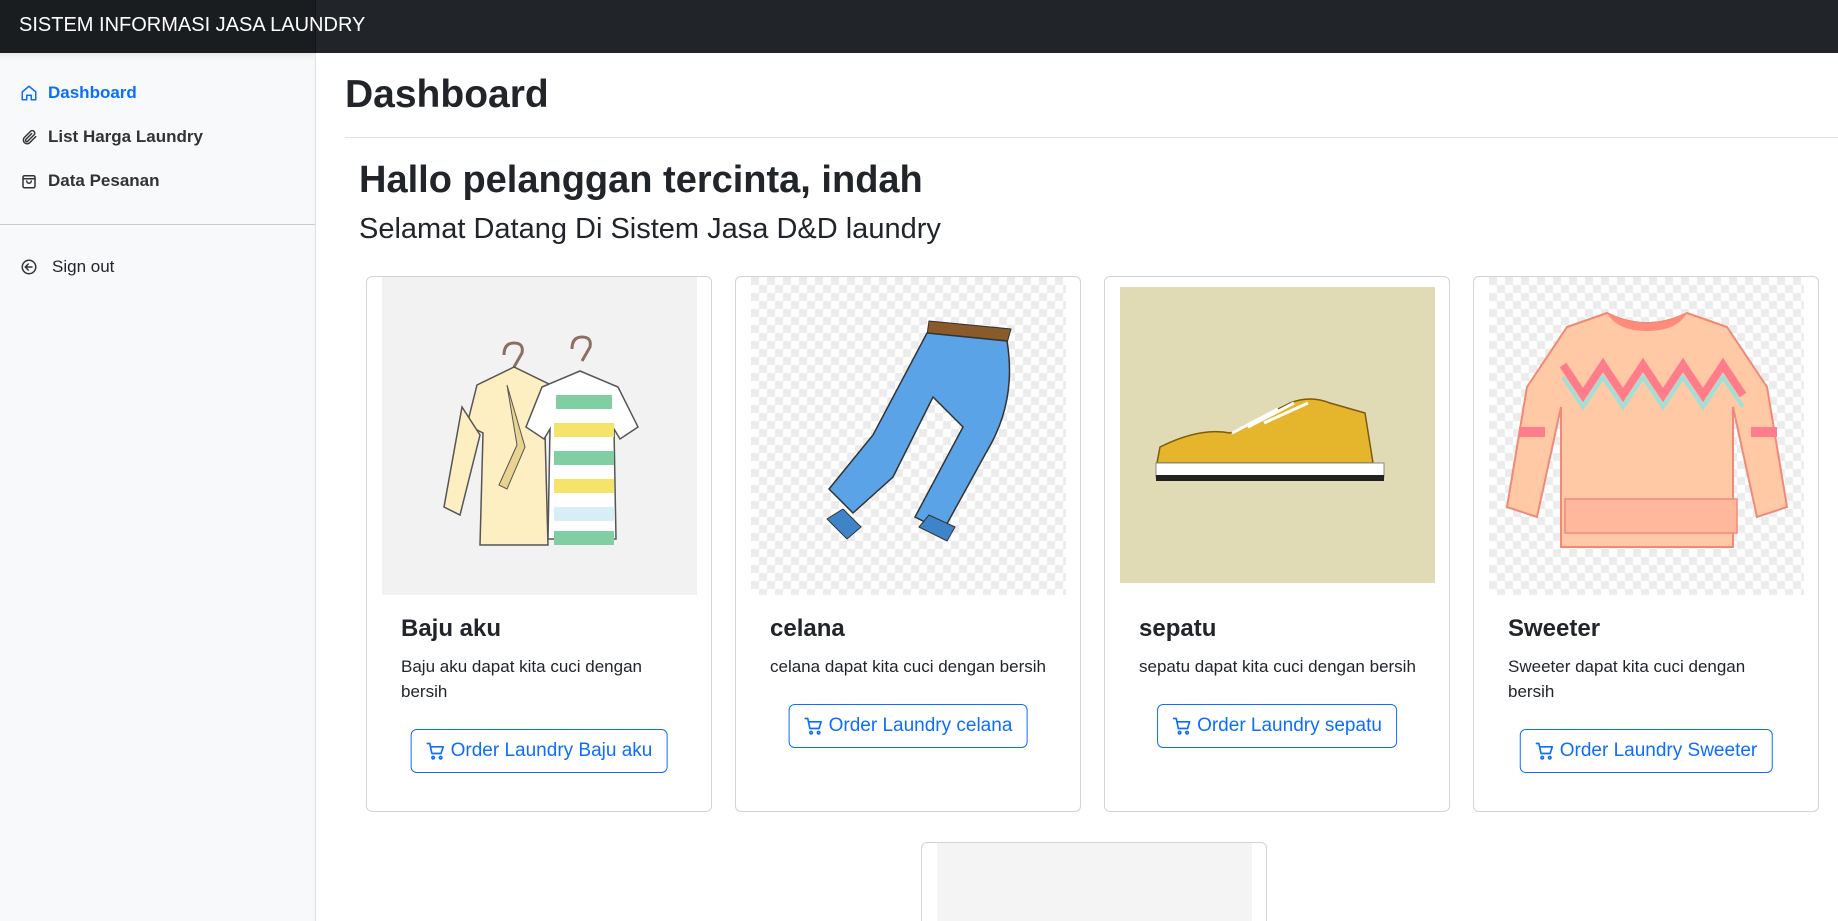  Describe the element at coordinates (157, 93) in the screenshot. I see `sidebar-item-dashboard: Dashboard` at that location.